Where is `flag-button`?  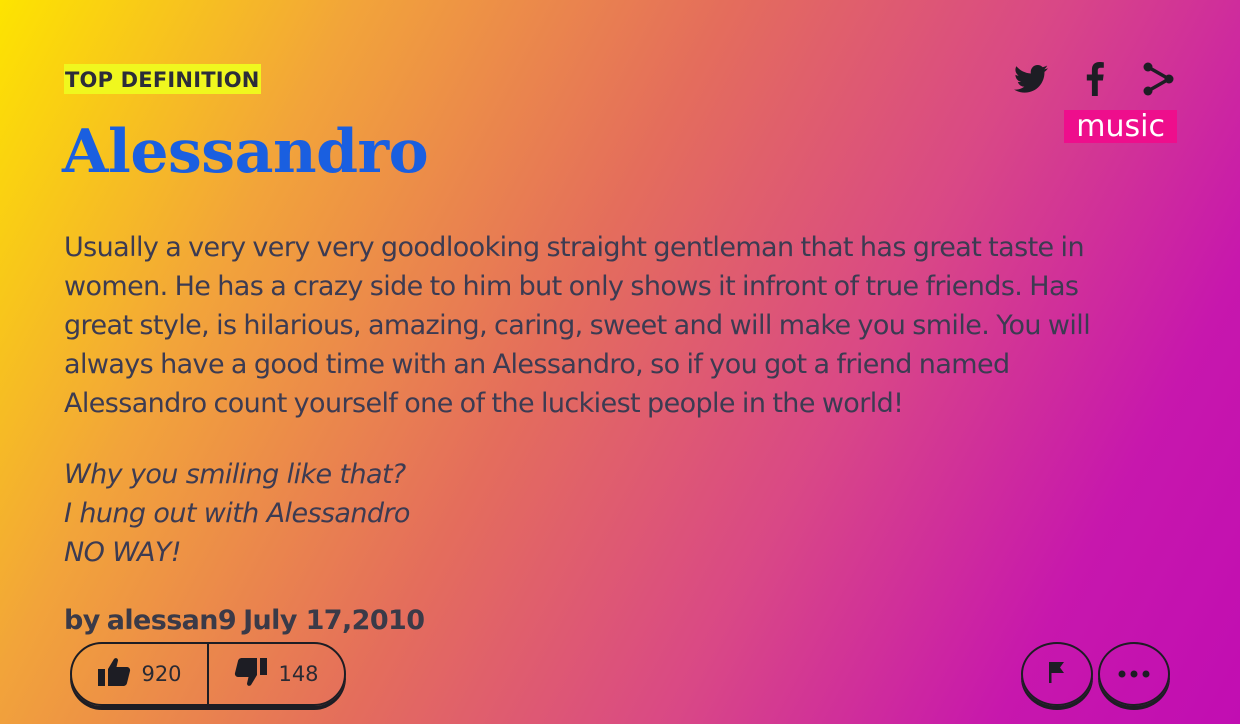
flag-button is located at coordinates (1057, 674).